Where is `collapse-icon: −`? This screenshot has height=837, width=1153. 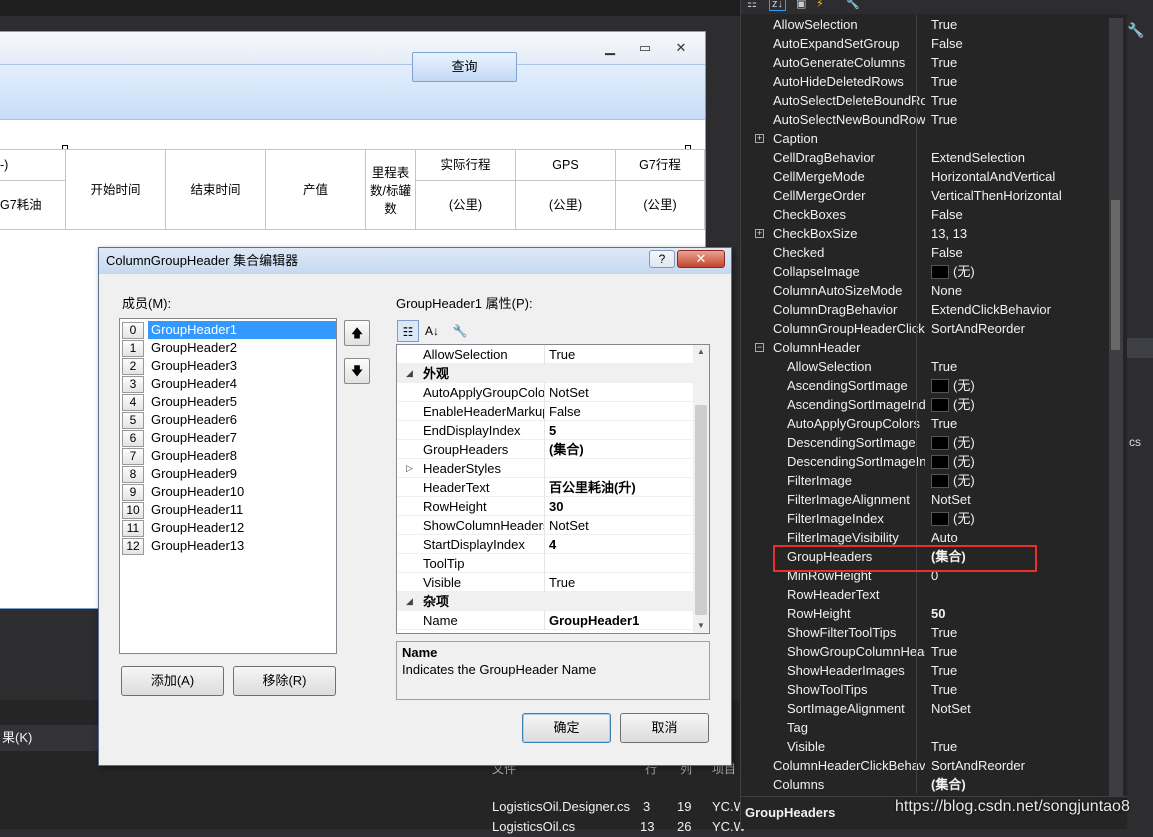
collapse-icon: − is located at coordinates (759, 347).